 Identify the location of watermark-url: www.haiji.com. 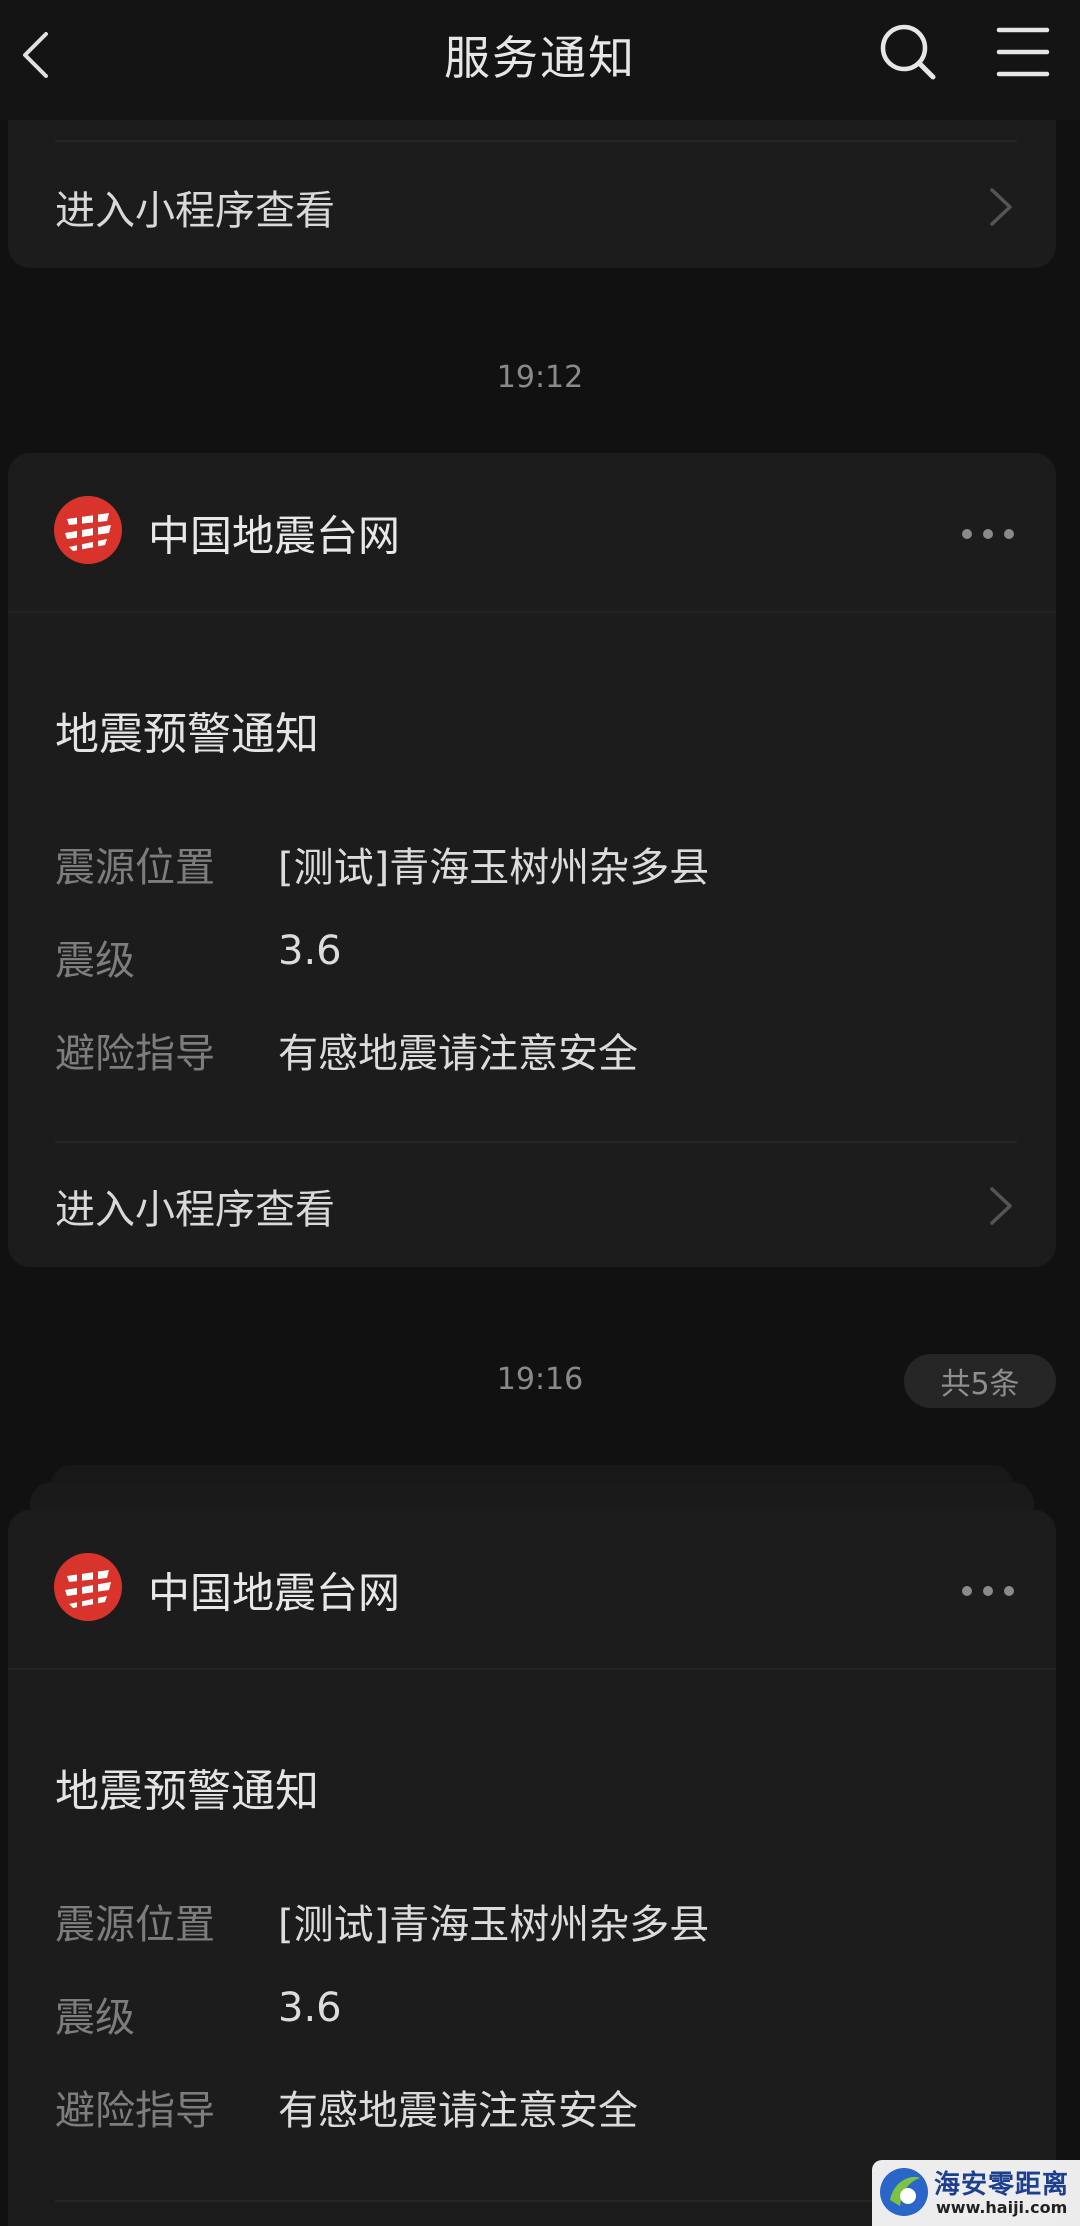
(1002, 2207).